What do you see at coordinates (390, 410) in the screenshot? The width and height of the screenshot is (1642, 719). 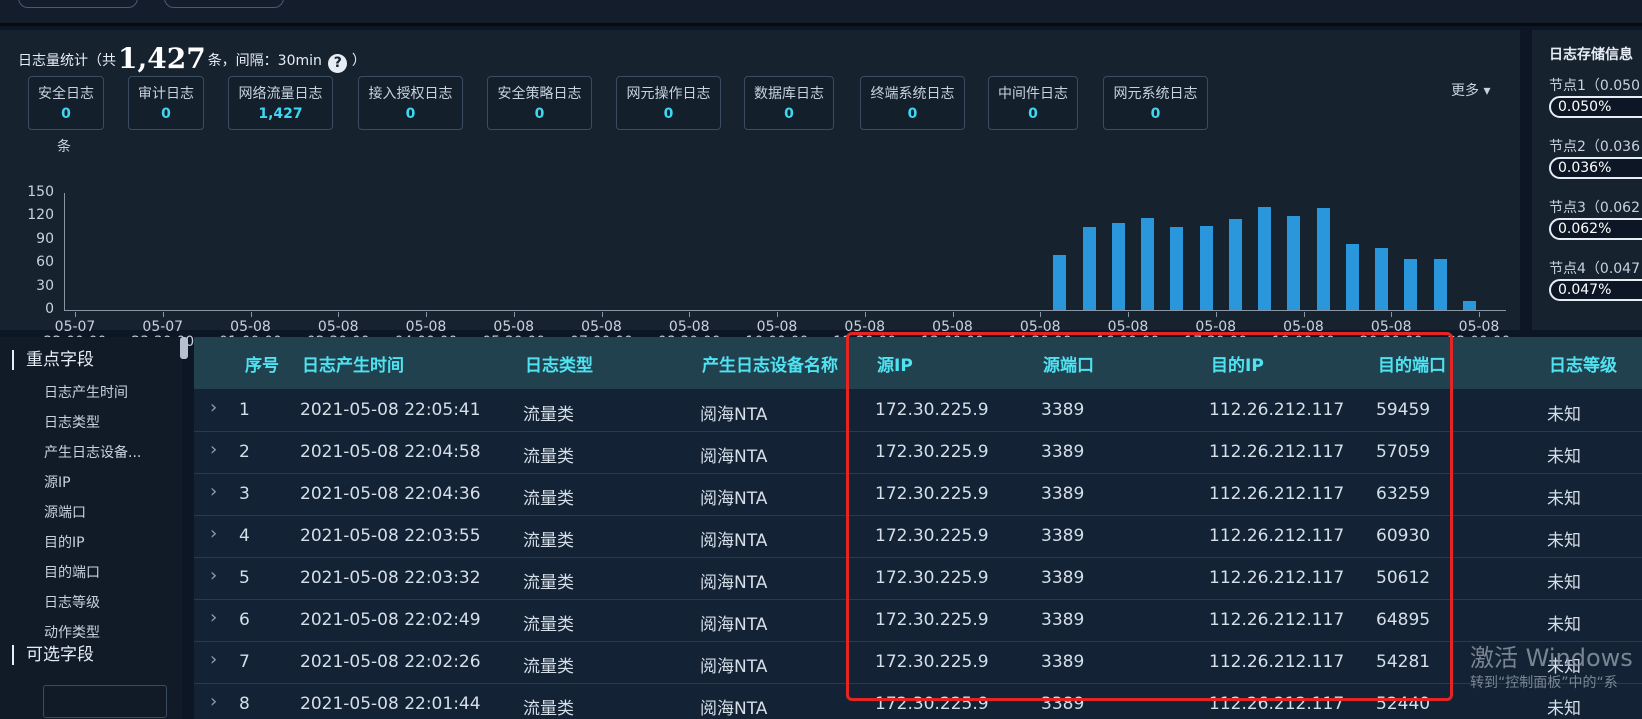 I see `table-cell: 2021-05-08 22:05:41` at bounding box center [390, 410].